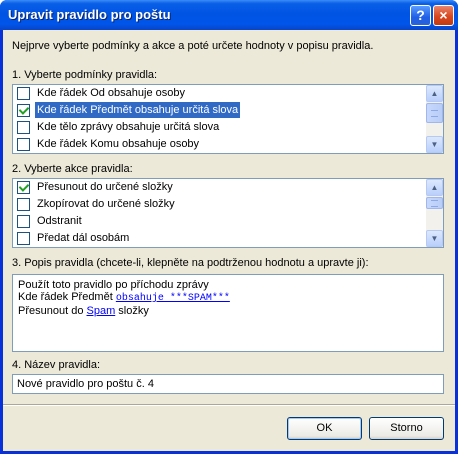 The width and height of the screenshot is (458, 454). What do you see at coordinates (83, 238) in the screenshot?
I see `action-label: Předat dál osobám` at bounding box center [83, 238].